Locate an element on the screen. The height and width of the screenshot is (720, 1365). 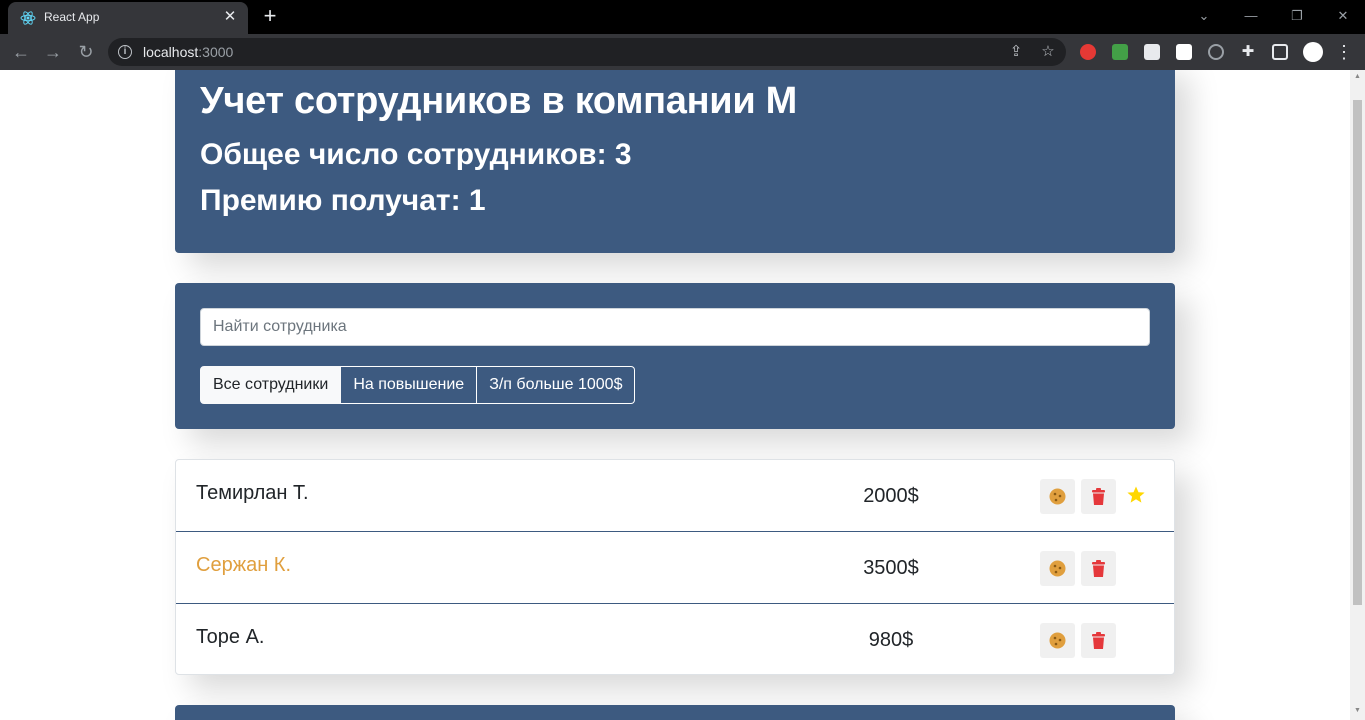
employee-name: Темирлан Т. is located at coordinates (252, 493).